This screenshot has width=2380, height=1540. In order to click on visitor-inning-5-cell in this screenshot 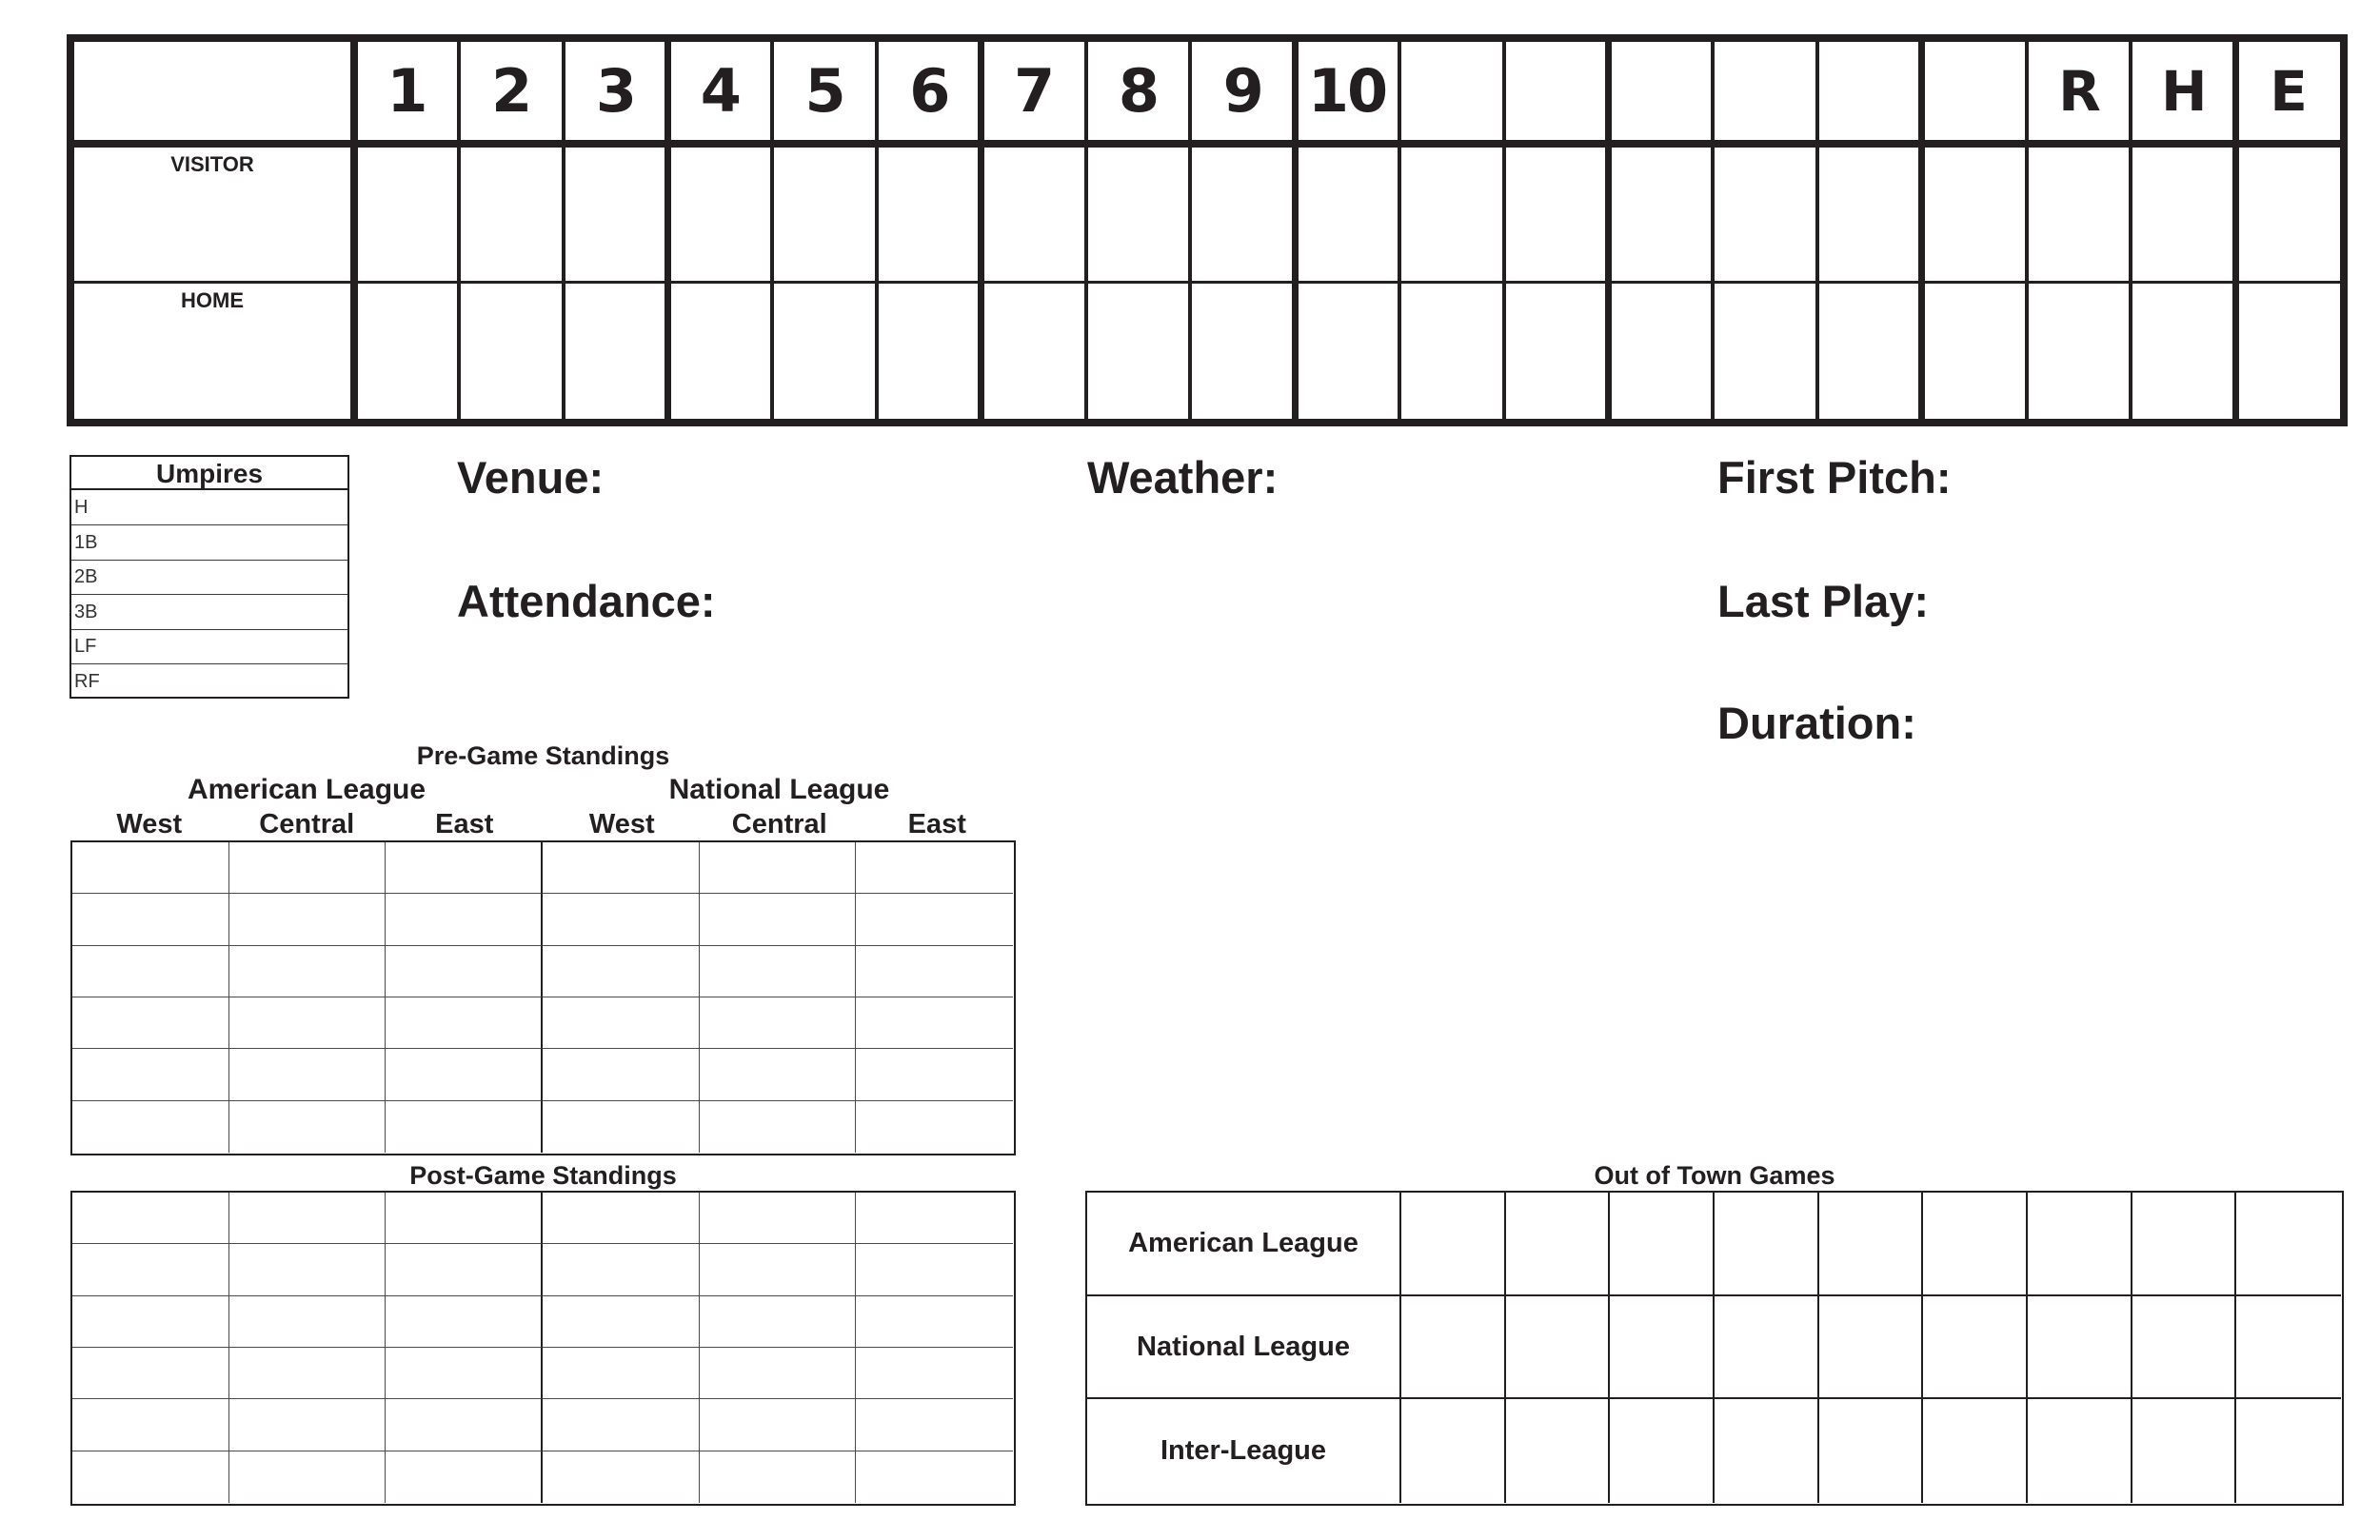, I will do `click(824, 214)`.